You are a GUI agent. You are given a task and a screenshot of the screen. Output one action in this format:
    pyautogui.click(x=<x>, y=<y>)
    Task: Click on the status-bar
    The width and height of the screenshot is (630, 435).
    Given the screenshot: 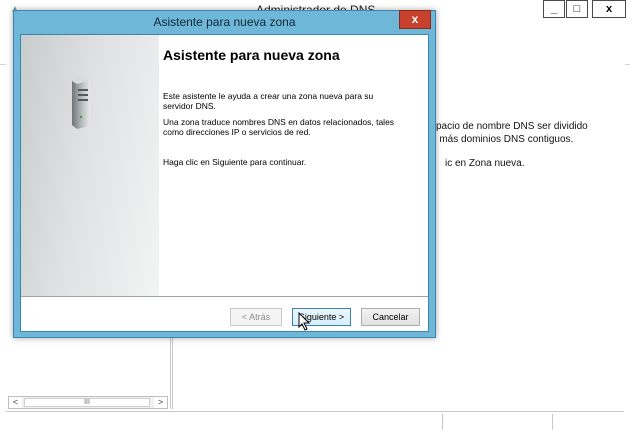 What is the action you would take?
    pyautogui.click(x=315, y=421)
    